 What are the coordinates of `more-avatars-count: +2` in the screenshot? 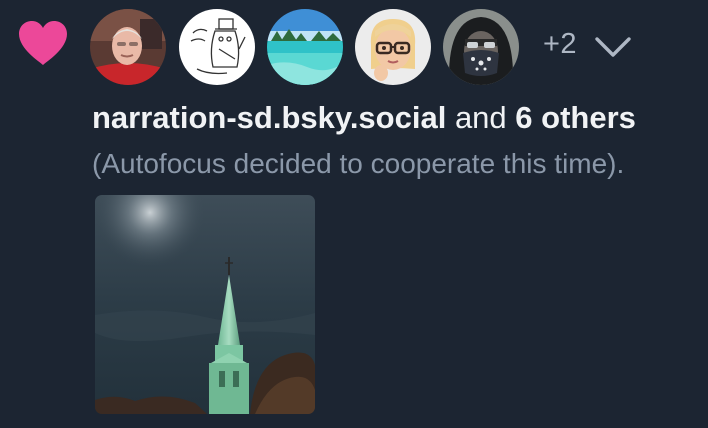 It's located at (560, 44).